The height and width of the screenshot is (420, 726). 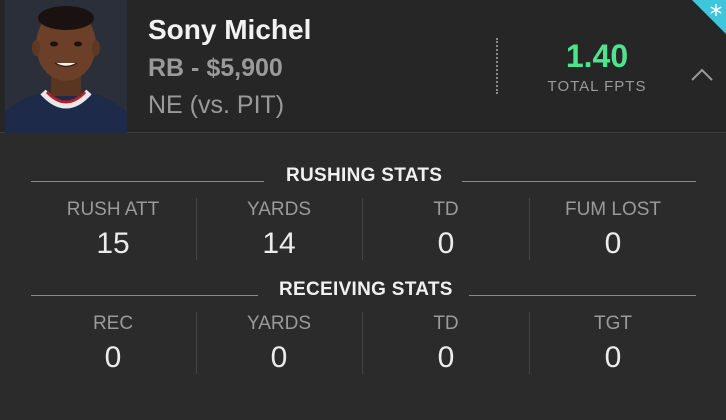 I want to click on player-photo, so click(x=66, y=66).